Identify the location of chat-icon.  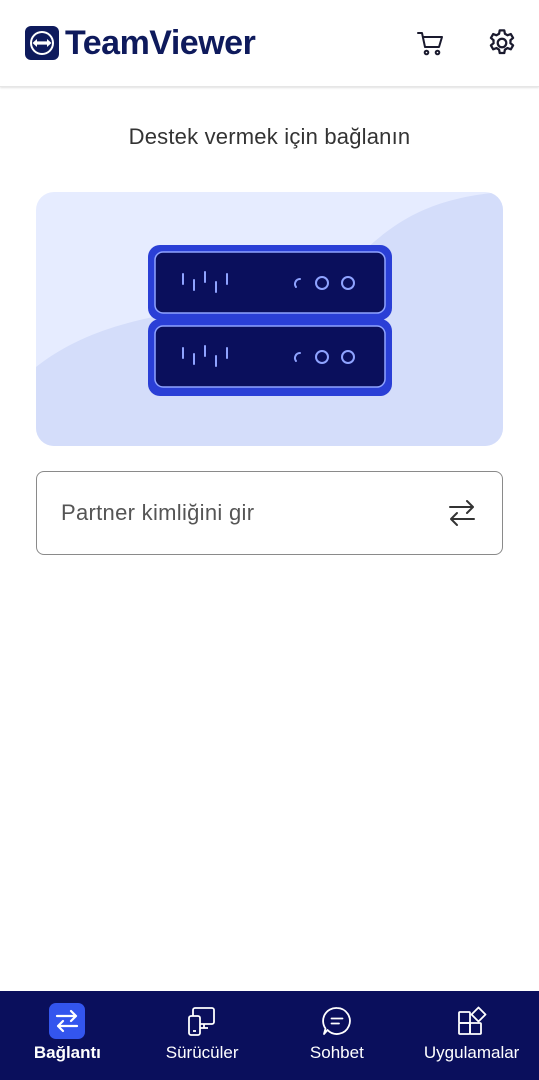
(337, 1021).